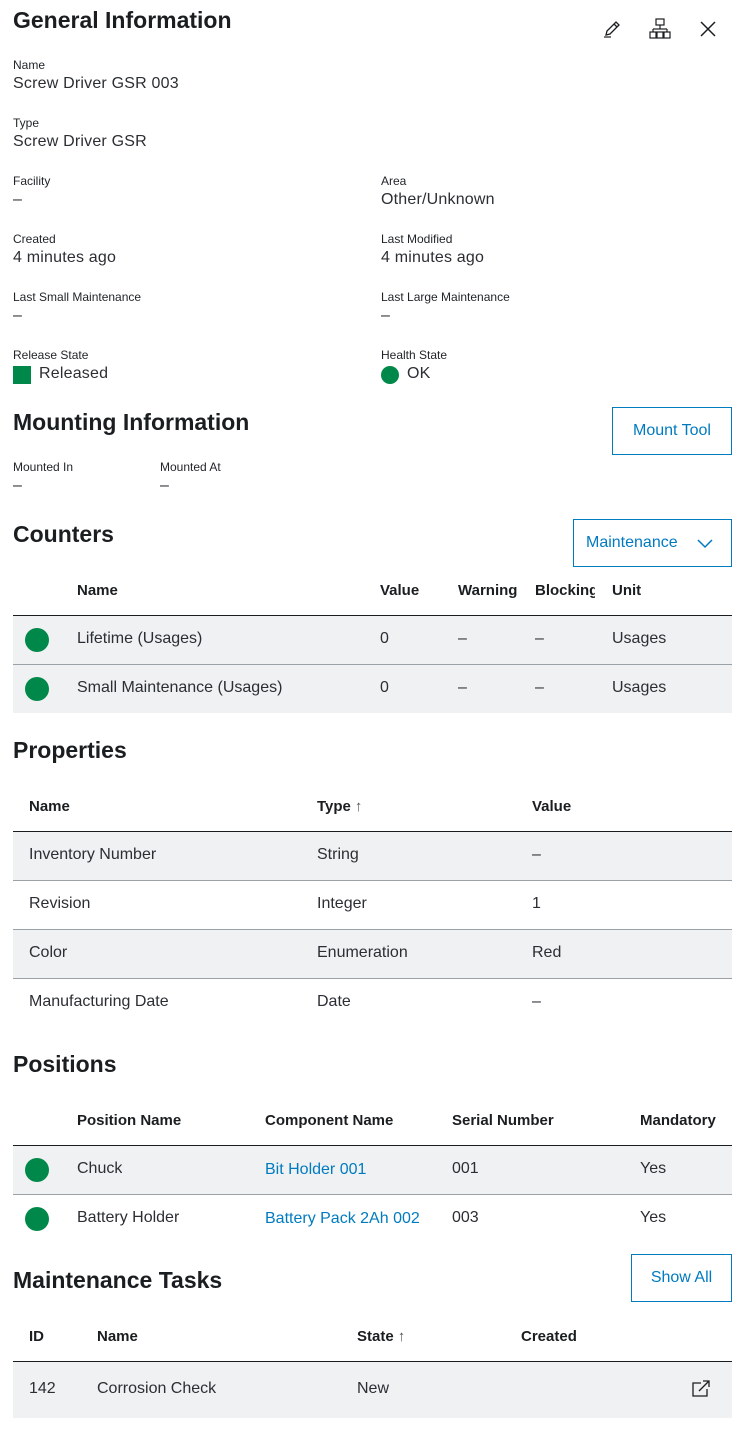 The height and width of the screenshot is (1447, 744). I want to click on component-link: Bit Holder 001, so click(315, 1170).